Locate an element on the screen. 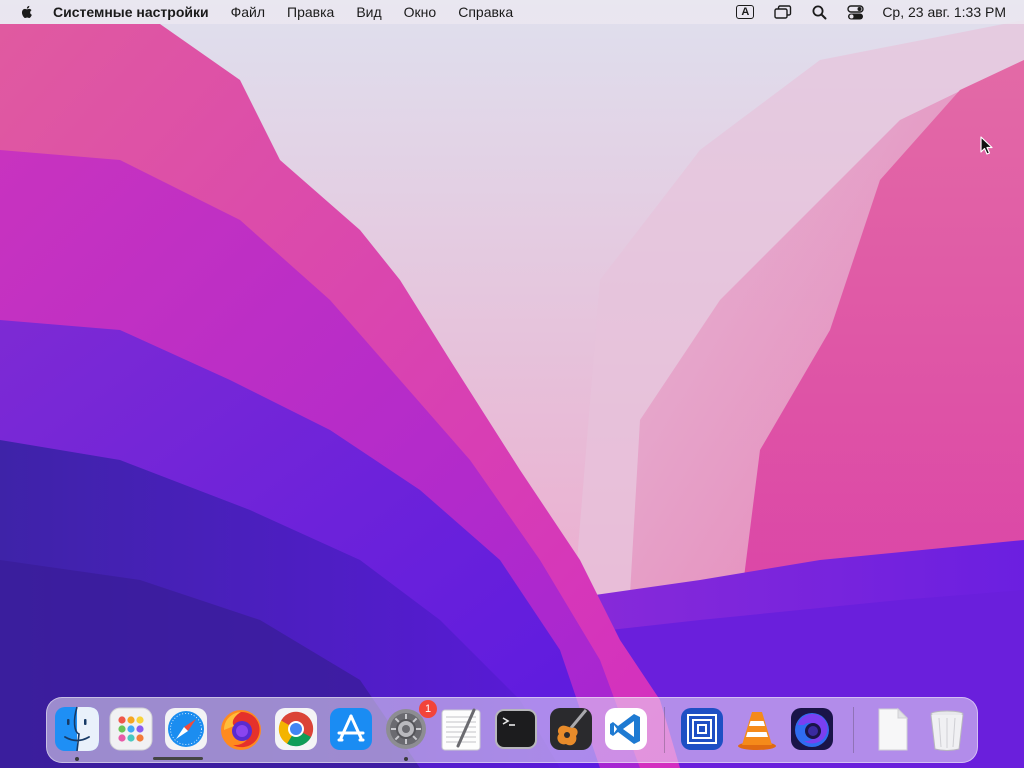  dock-app-terminal is located at coordinates (516, 729).